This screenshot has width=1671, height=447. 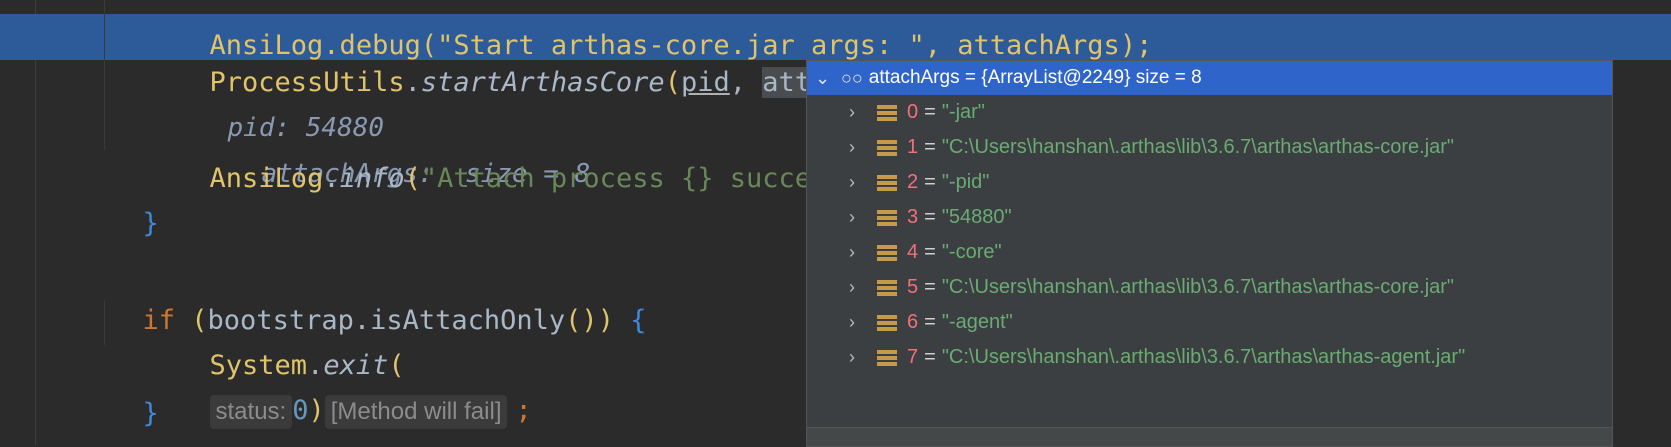 I want to click on list-item: › 4 = "-core", so click(x=1209, y=252).